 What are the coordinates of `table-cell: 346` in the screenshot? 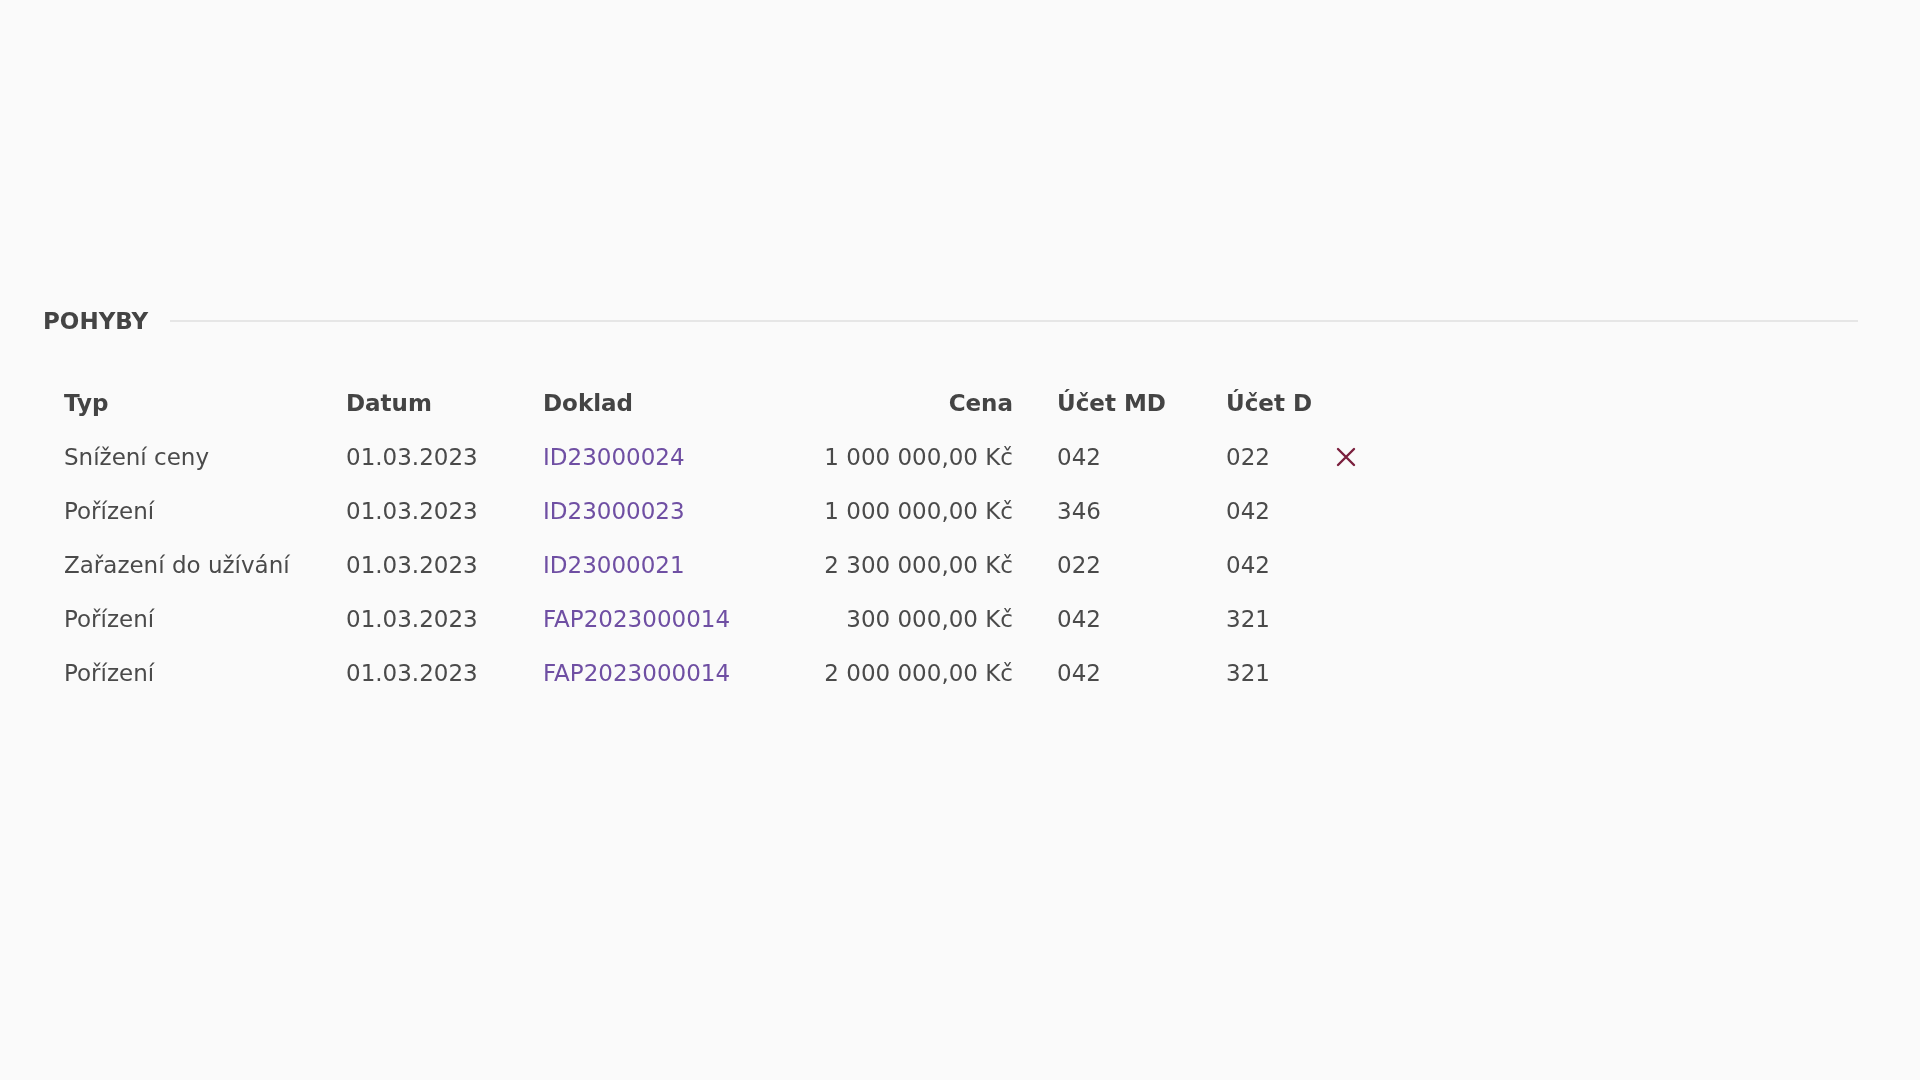 It's located at (1079, 511).